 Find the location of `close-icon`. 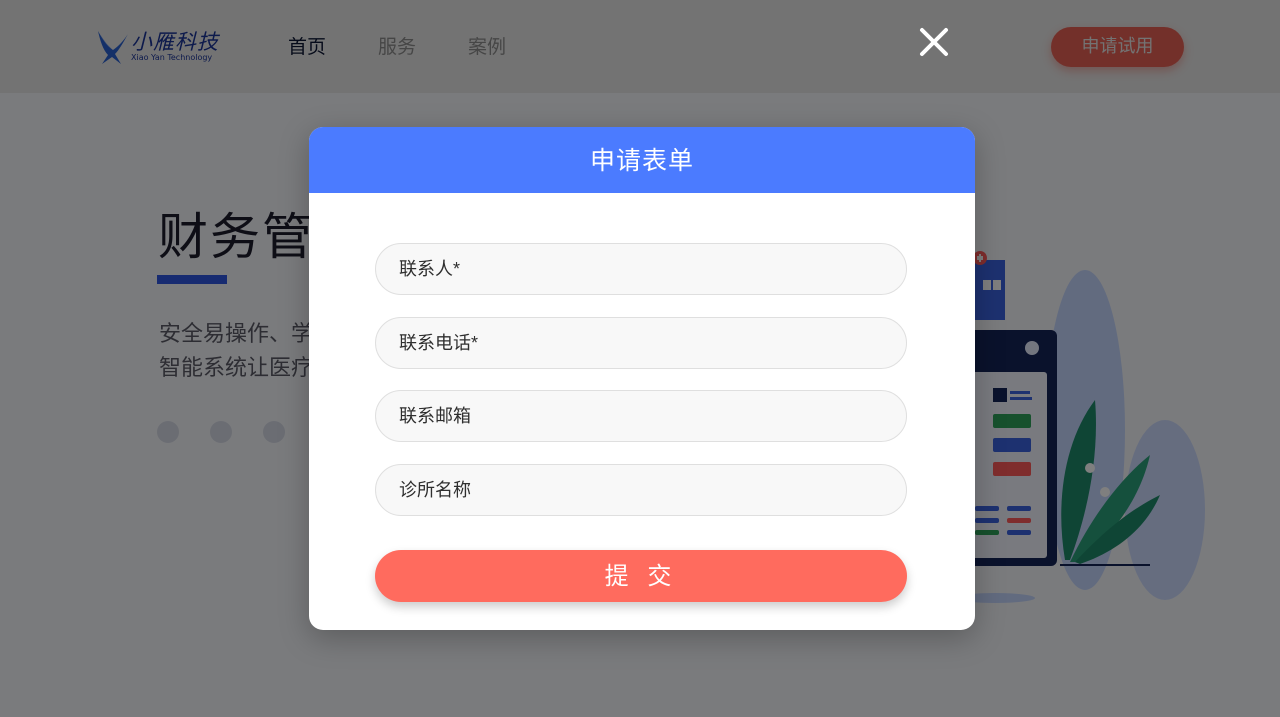

close-icon is located at coordinates (934, 42).